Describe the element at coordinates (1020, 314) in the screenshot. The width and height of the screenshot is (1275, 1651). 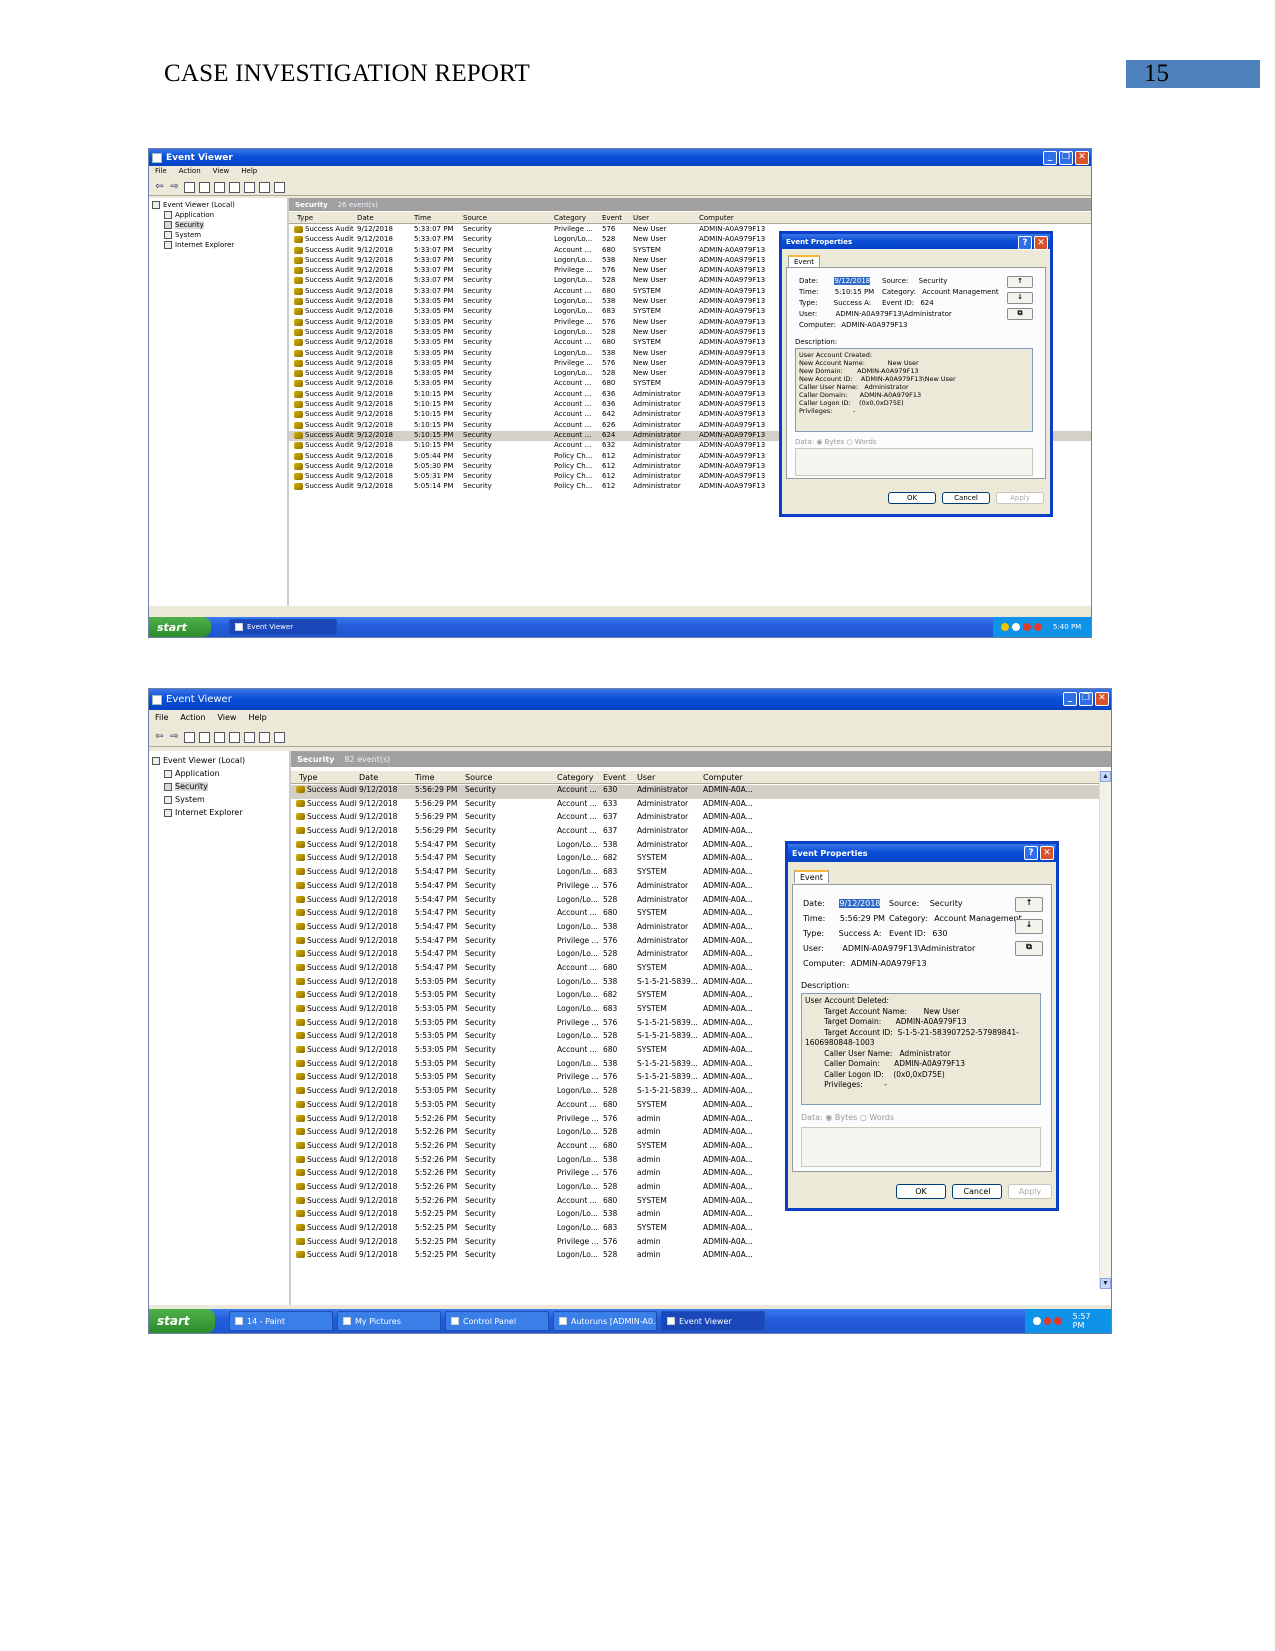
I see `copy-button: ⧉` at that location.